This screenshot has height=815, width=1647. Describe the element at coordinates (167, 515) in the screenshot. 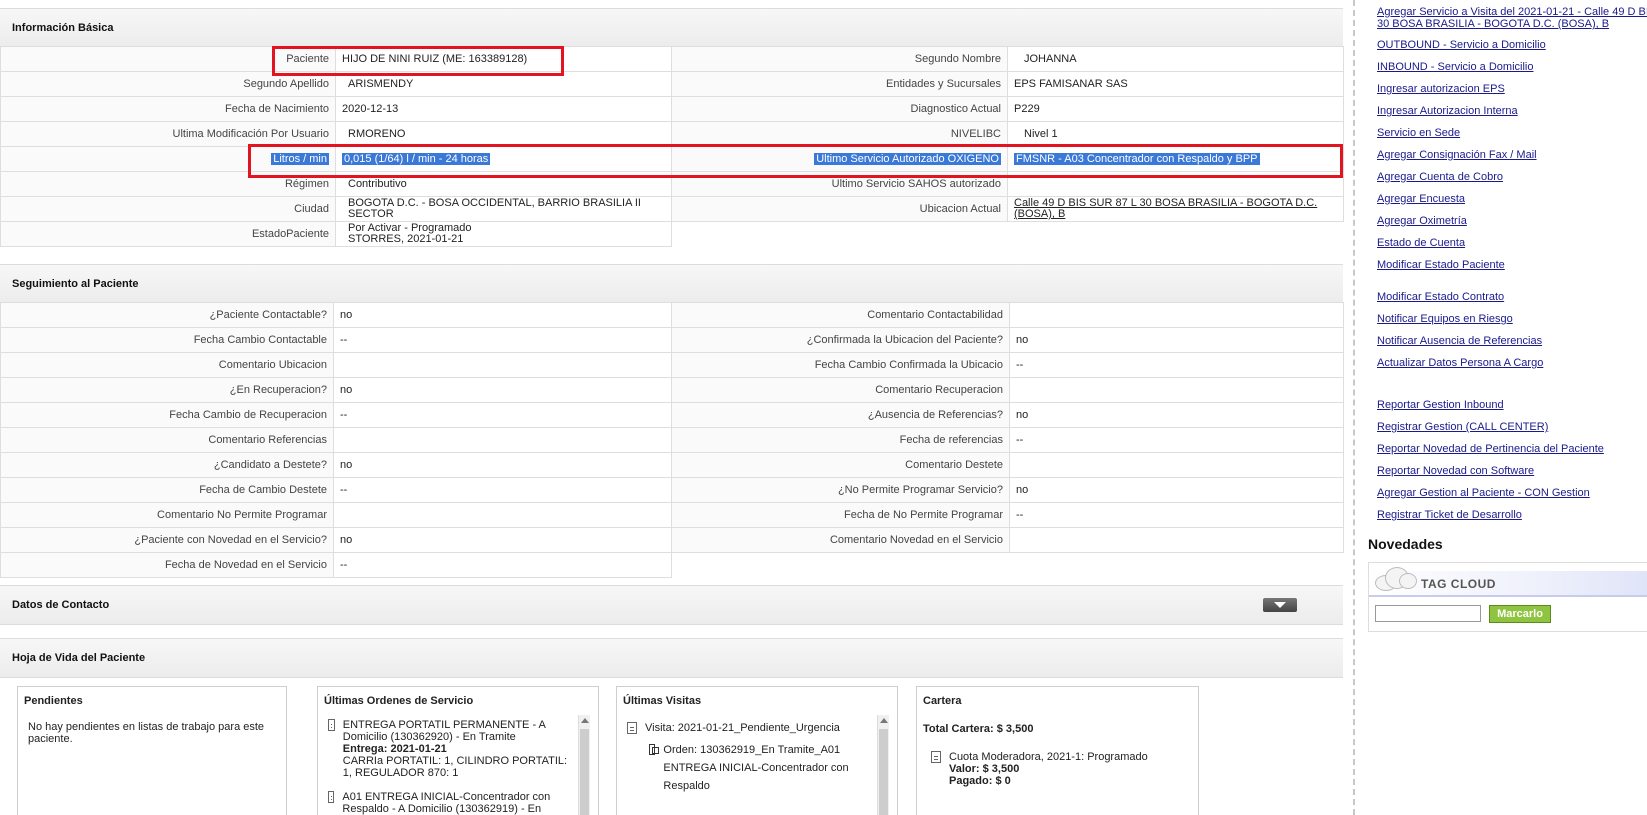

I see `label-comentario-no-permite: Comentario No Permite Programar` at that location.